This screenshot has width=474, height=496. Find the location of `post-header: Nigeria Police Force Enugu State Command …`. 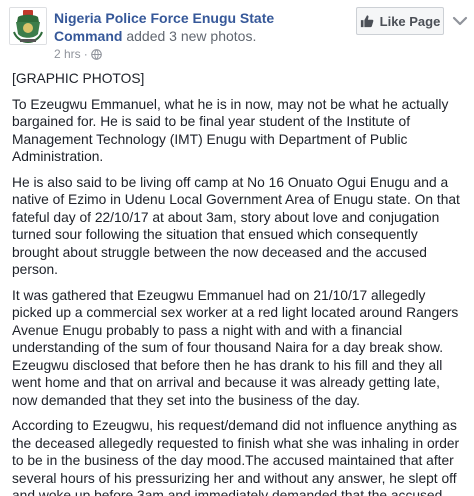

post-header: Nigeria Police Force Enugu State Command … is located at coordinates (237, 33).